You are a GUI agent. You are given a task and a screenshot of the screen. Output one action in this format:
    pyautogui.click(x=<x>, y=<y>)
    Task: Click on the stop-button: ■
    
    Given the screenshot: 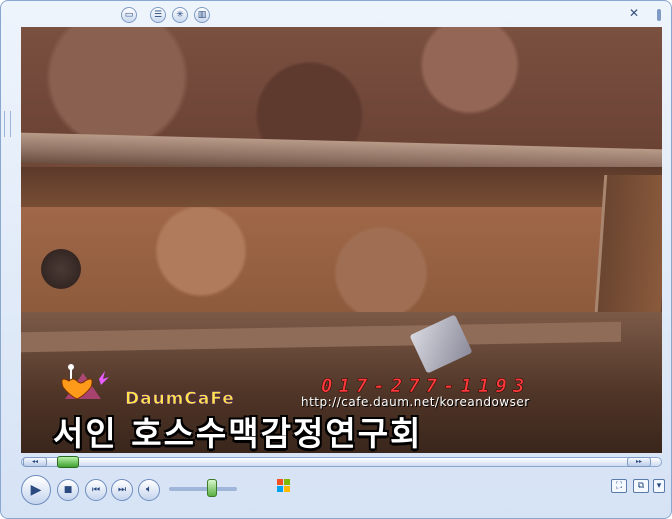 What is the action you would take?
    pyautogui.click(x=68, y=490)
    